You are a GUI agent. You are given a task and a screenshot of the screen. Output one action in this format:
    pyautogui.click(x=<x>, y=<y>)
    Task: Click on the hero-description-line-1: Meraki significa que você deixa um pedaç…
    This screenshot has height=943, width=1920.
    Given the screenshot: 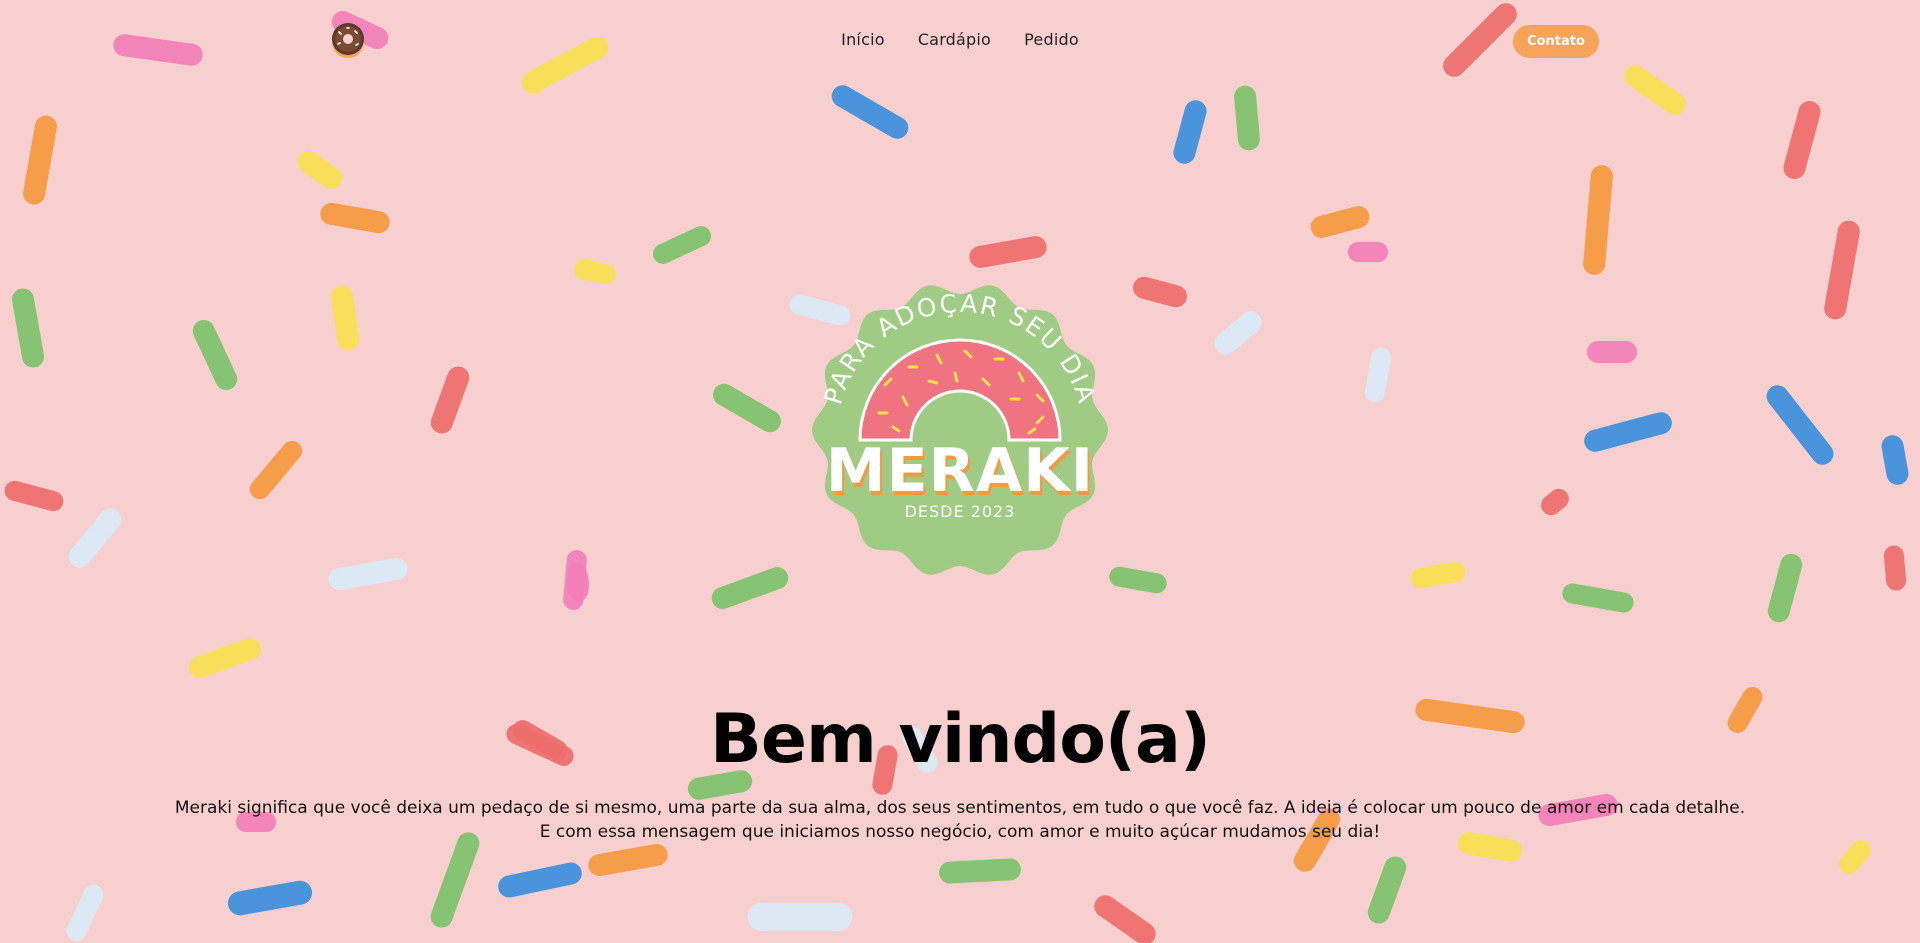 What is the action you would take?
    pyautogui.click(x=960, y=808)
    